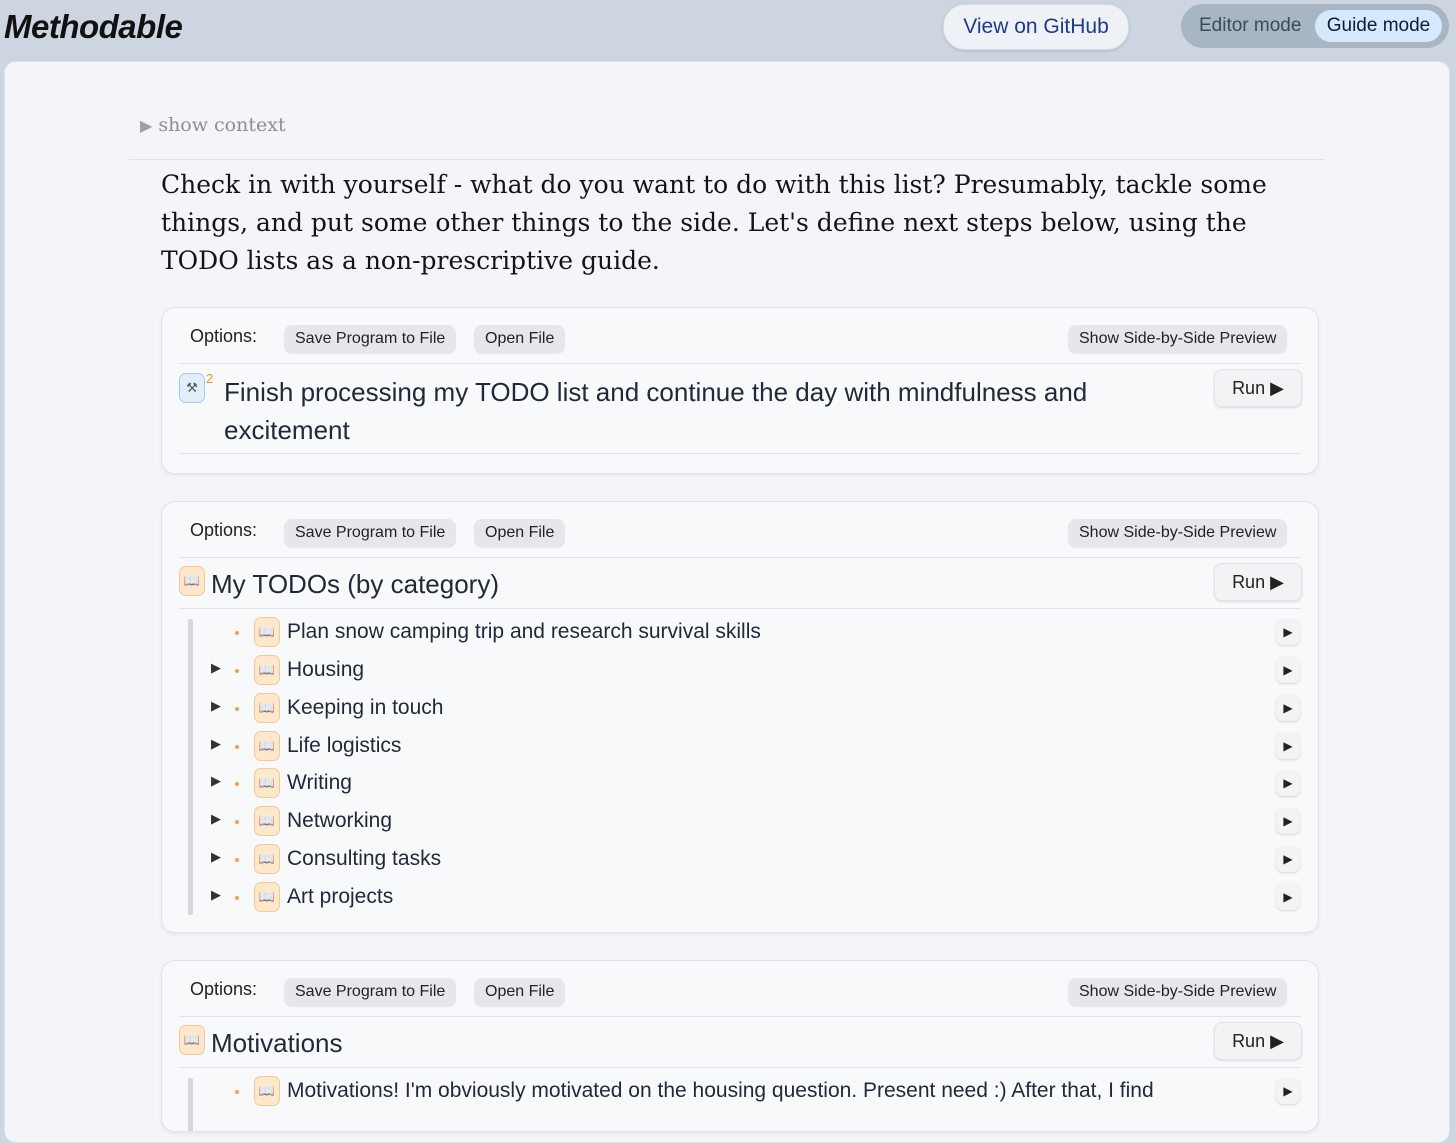  Describe the element at coordinates (1250, 26) in the screenshot. I see `editor-mode-button: Editor mode` at that location.